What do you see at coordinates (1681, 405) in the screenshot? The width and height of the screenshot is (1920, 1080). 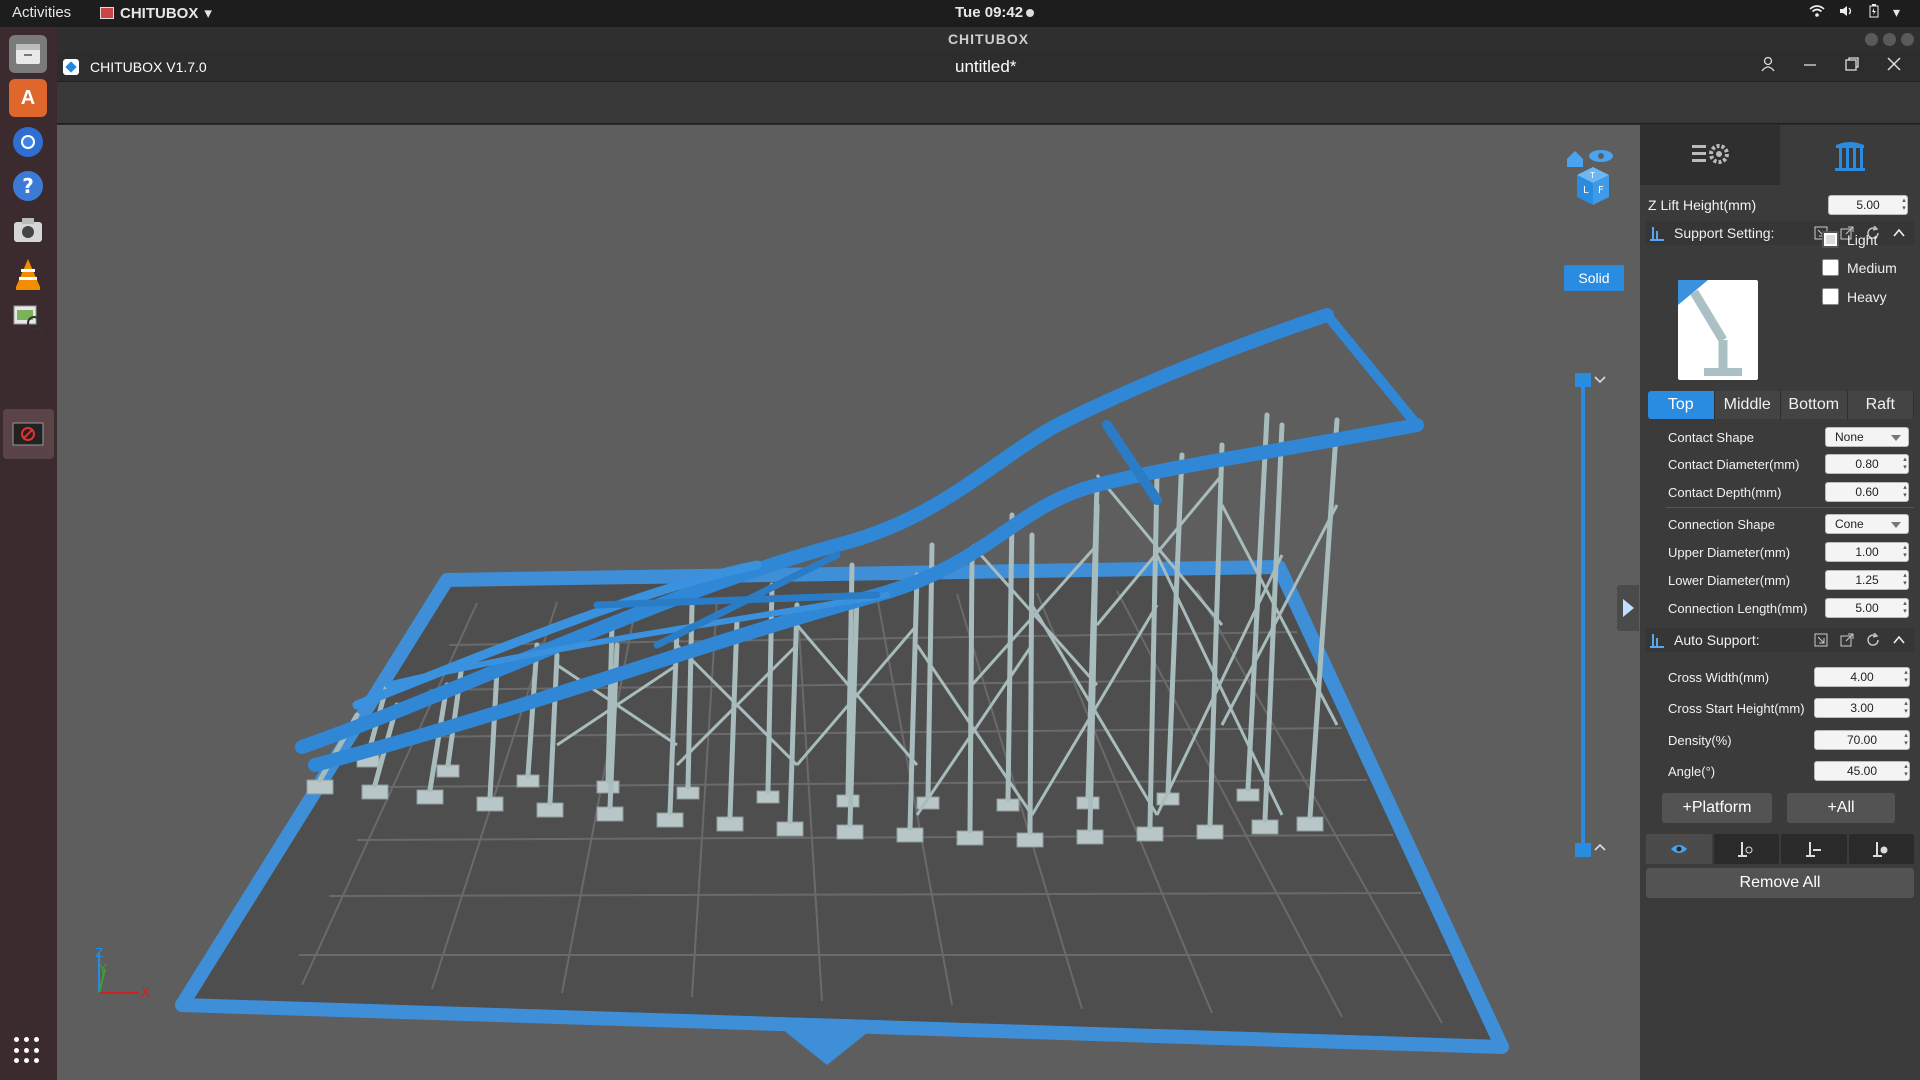 I see `tab-top: Top` at bounding box center [1681, 405].